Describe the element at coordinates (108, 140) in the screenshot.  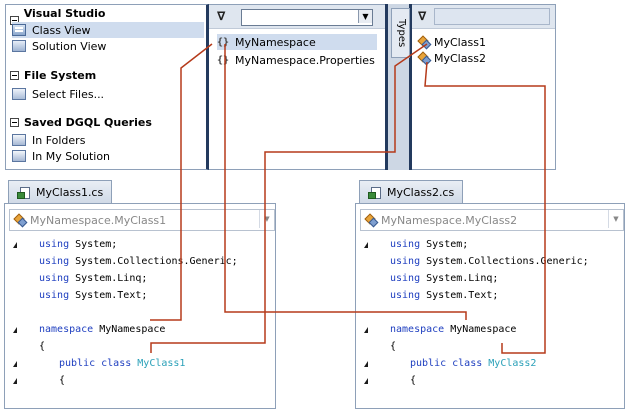
I see `nav-item-in-folders: In Folders` at that location.